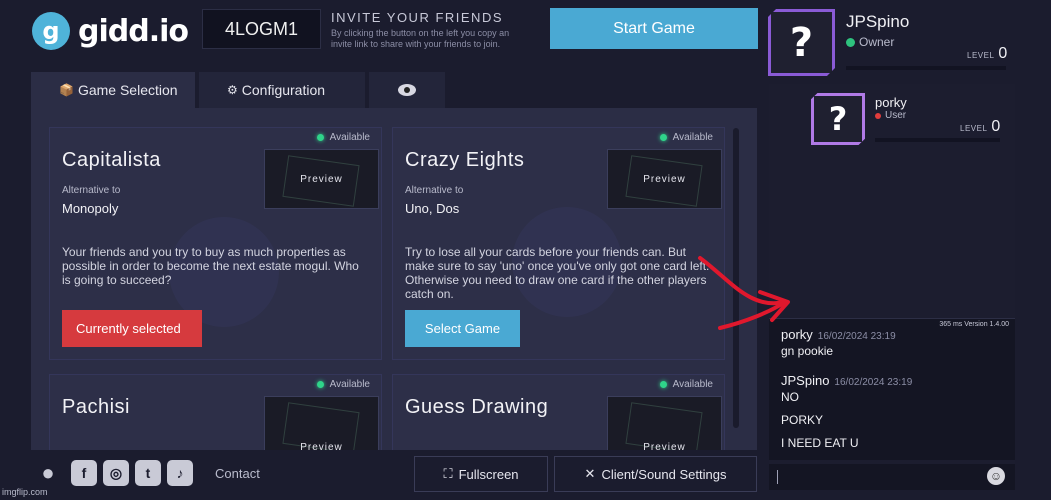 The height and width of the screenshot is (500, 1051). I want to click on game-title: Crazy Eights, so click(465, 160).